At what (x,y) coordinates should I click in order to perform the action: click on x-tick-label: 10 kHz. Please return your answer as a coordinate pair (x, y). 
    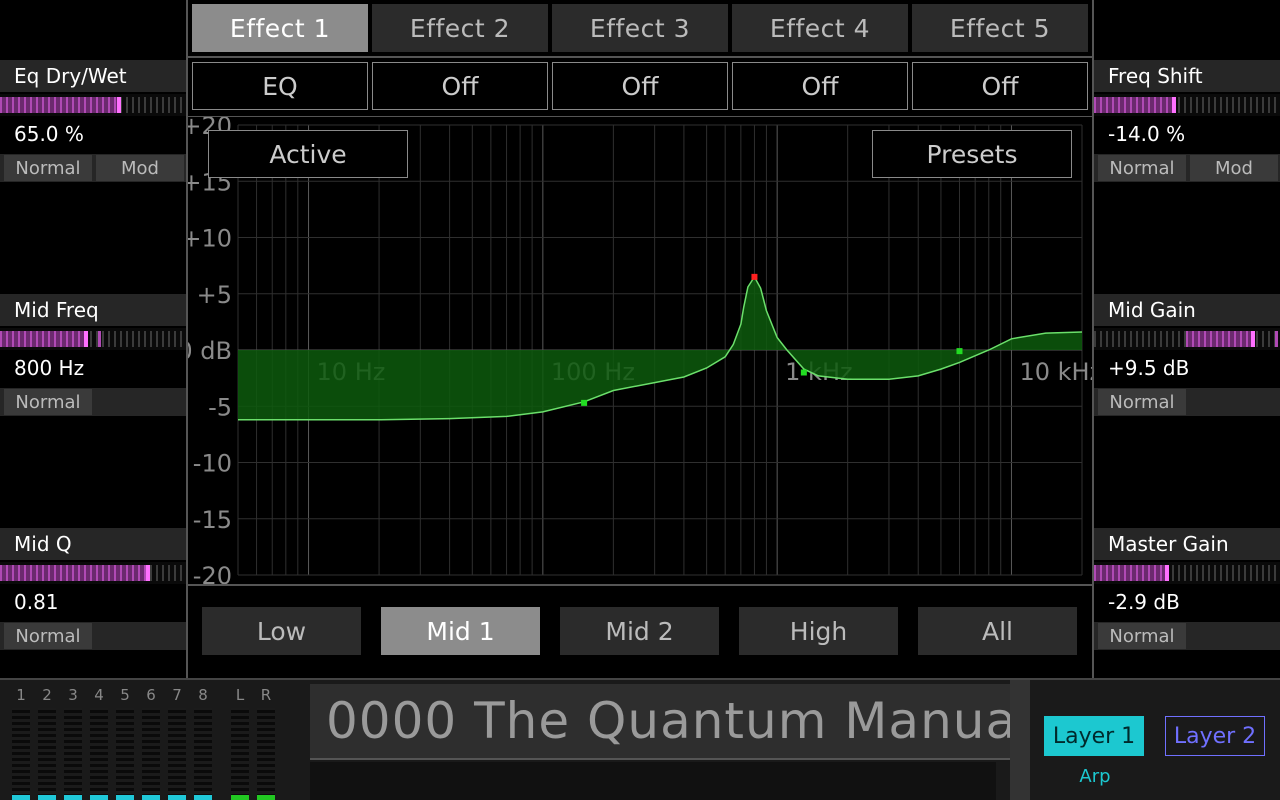
    Looking at the image, I should click on (1055, 372).